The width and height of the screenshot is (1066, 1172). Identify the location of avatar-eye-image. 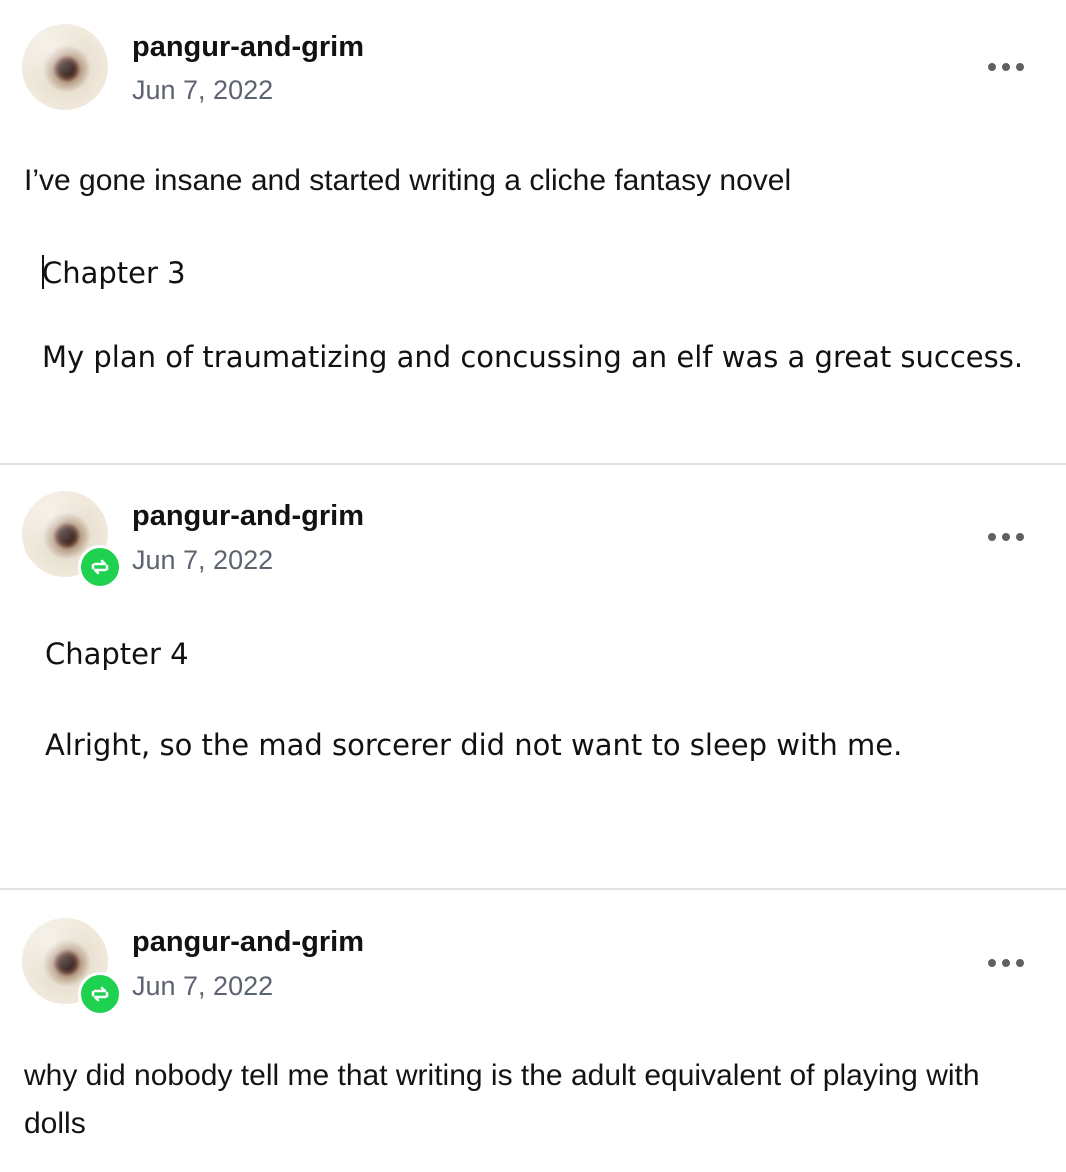
(65, 67).